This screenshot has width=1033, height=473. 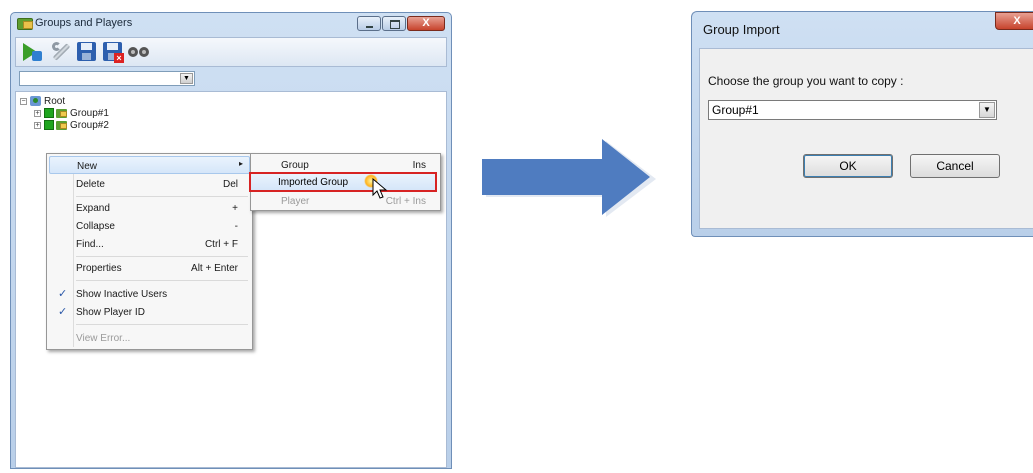 I want to click on menu-item-find: Find... Ctrl + F, so click(x=149, y=244).